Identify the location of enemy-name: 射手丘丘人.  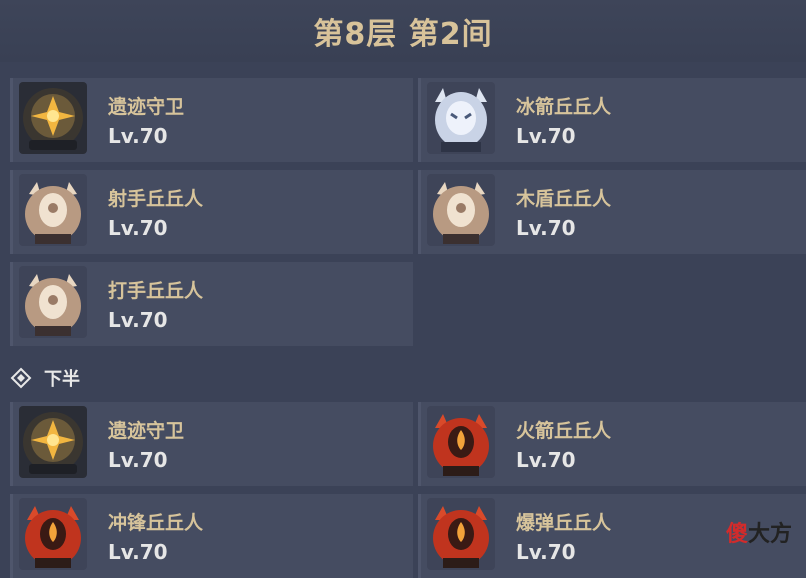
(156, 199).